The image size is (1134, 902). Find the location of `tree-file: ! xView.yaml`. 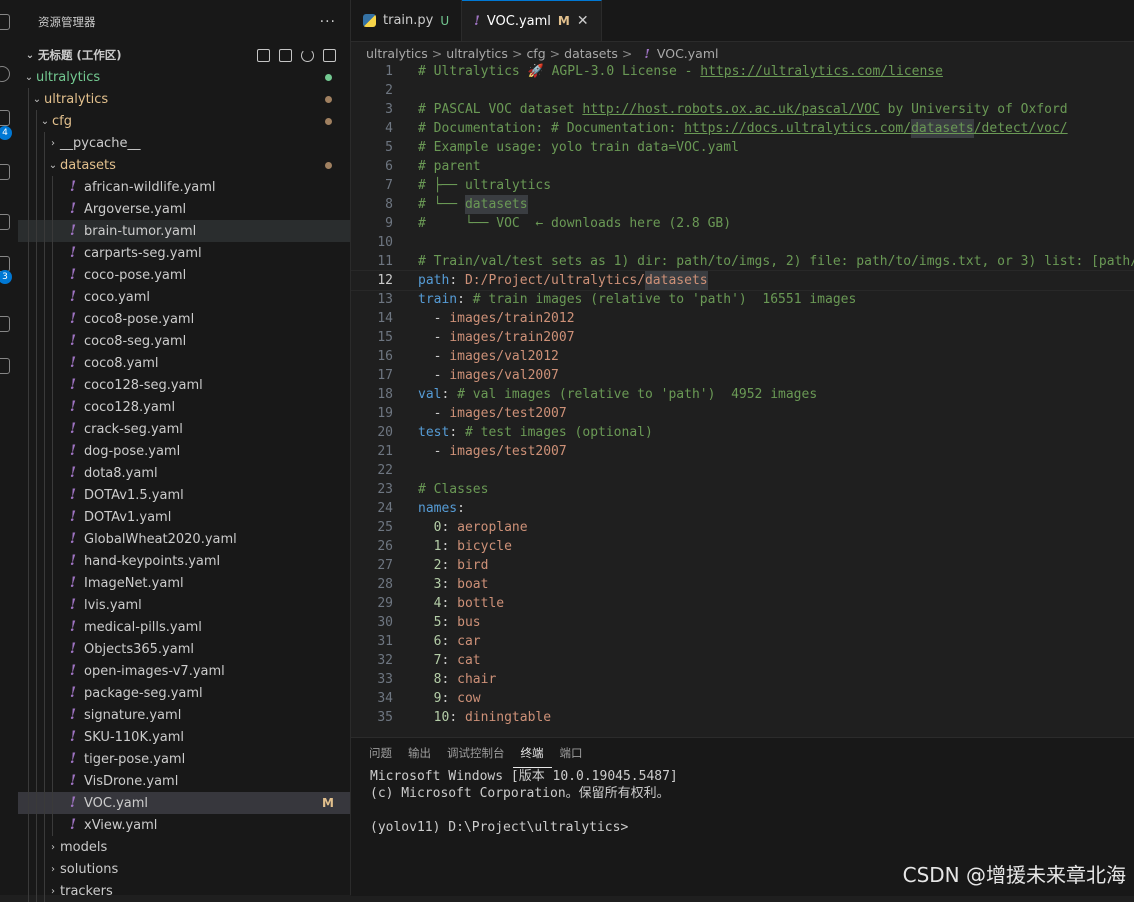

tree-file: ! xView.yaml is located at coordinates (184, 825).